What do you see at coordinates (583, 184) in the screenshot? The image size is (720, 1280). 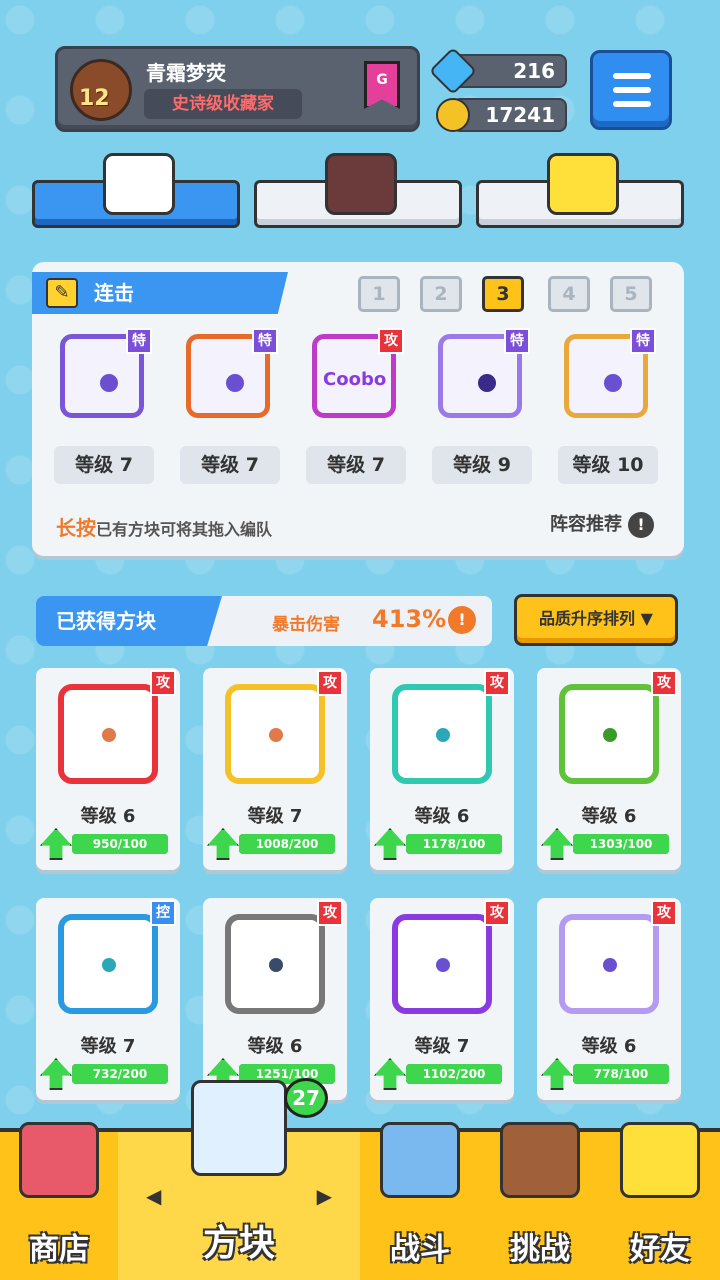 I see `smiley-icon` at bounding box center [583, 184].